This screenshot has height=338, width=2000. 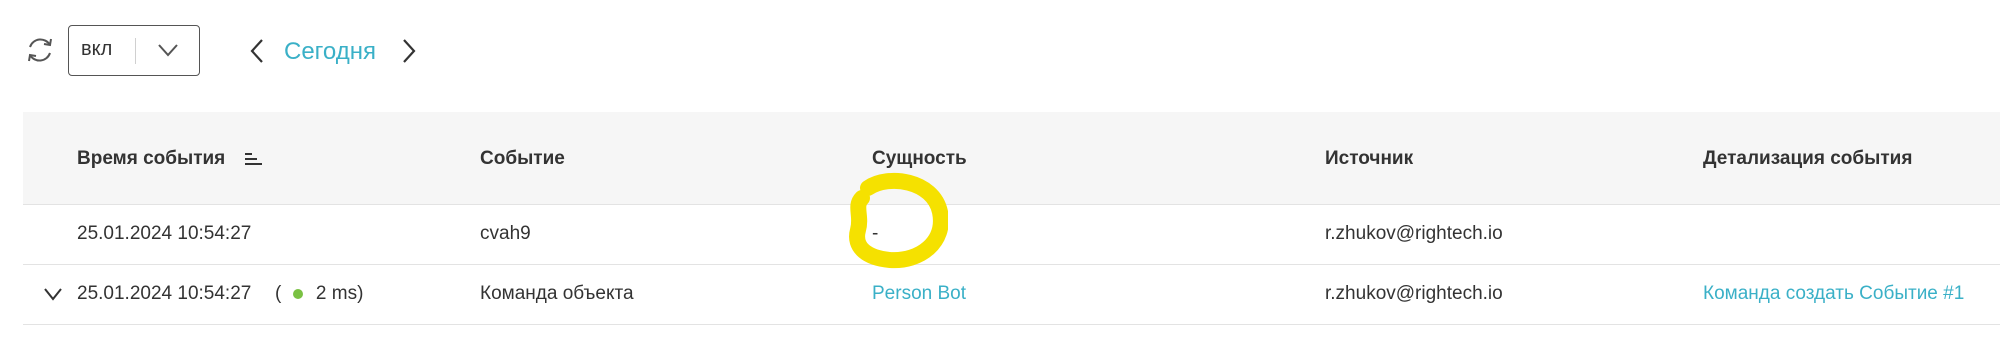 I want to click on select-divider, so click(x=135, y=51).